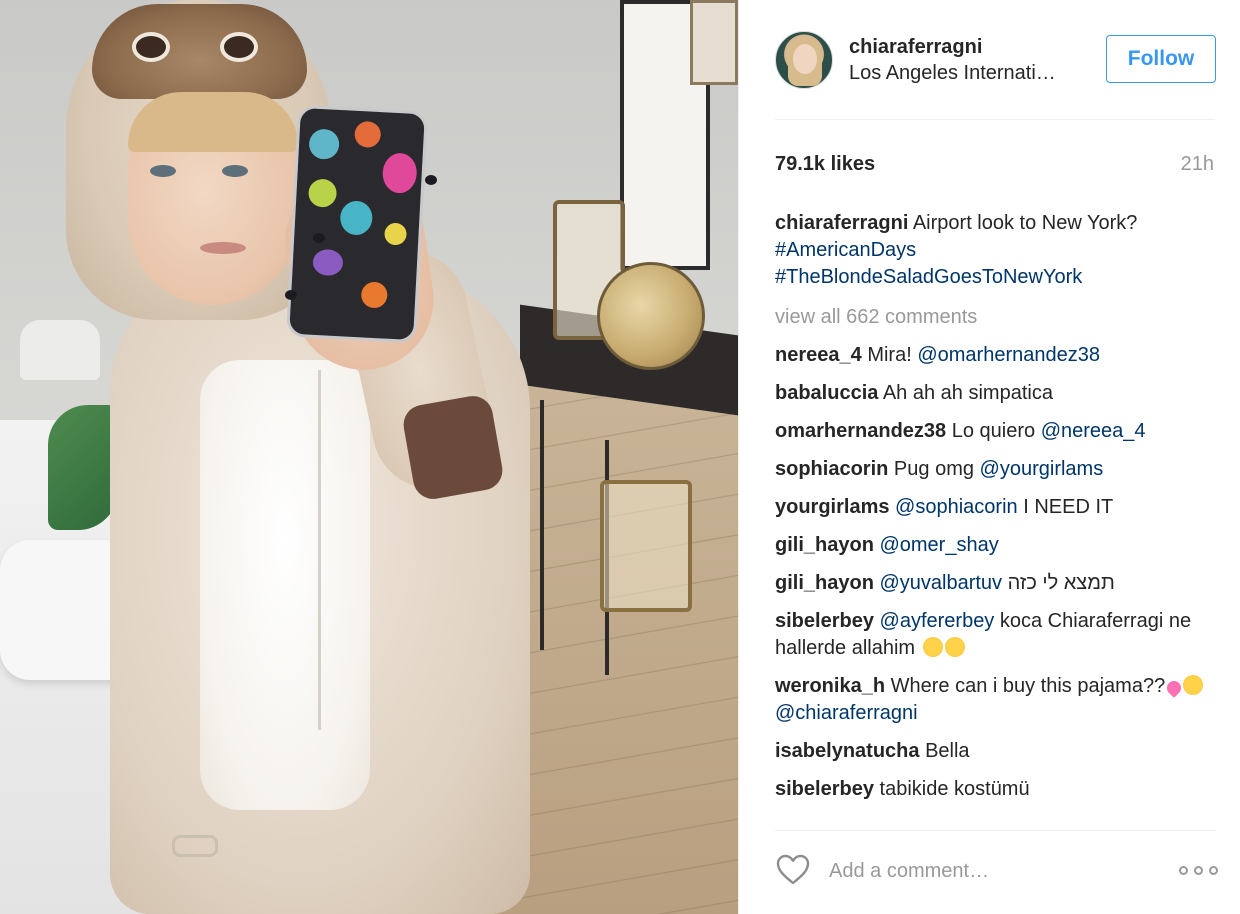 This screenshot has width=1240, height=914. Describe the element at coordinates (1042, 469) in the screenshot. I see `comment-mention: @yourgirlams` at that location.